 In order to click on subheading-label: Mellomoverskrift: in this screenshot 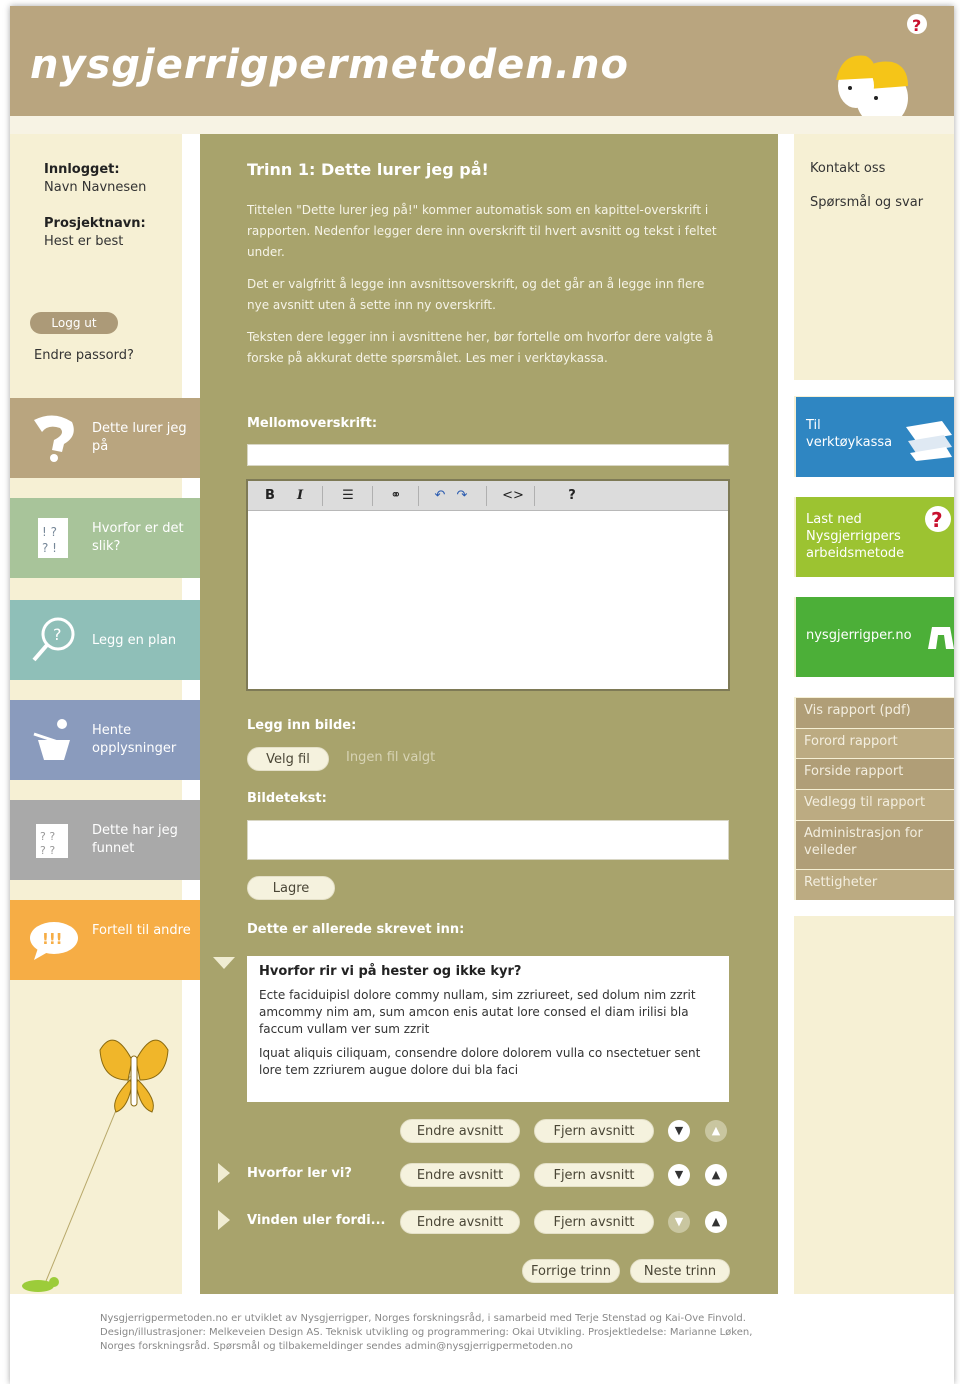, I will do `click(312, 423)`.